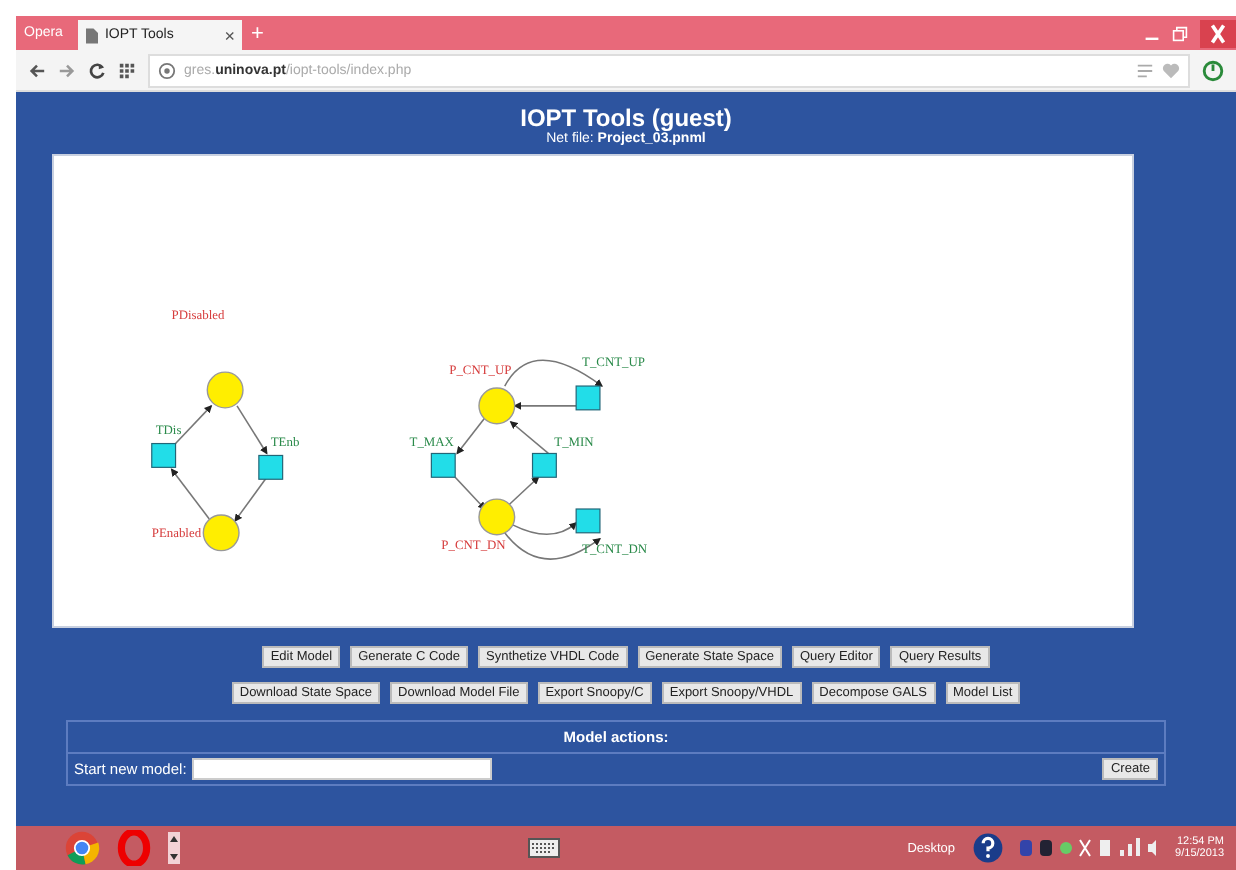 The image size is (1236, 870). Describe the element at coordinates (1218, 33) in the screenshot. I see `close-icon` at that location.